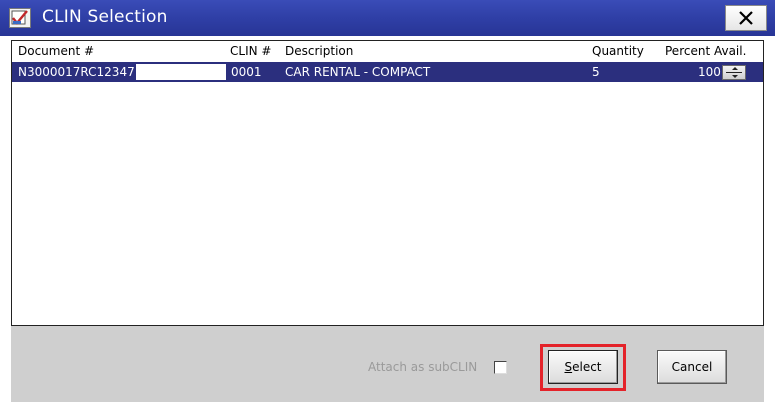  What do you see at coordinates (568, 367) in the screenshot?
I see `select-mnemonic: S` at bounding box center [568, 367].